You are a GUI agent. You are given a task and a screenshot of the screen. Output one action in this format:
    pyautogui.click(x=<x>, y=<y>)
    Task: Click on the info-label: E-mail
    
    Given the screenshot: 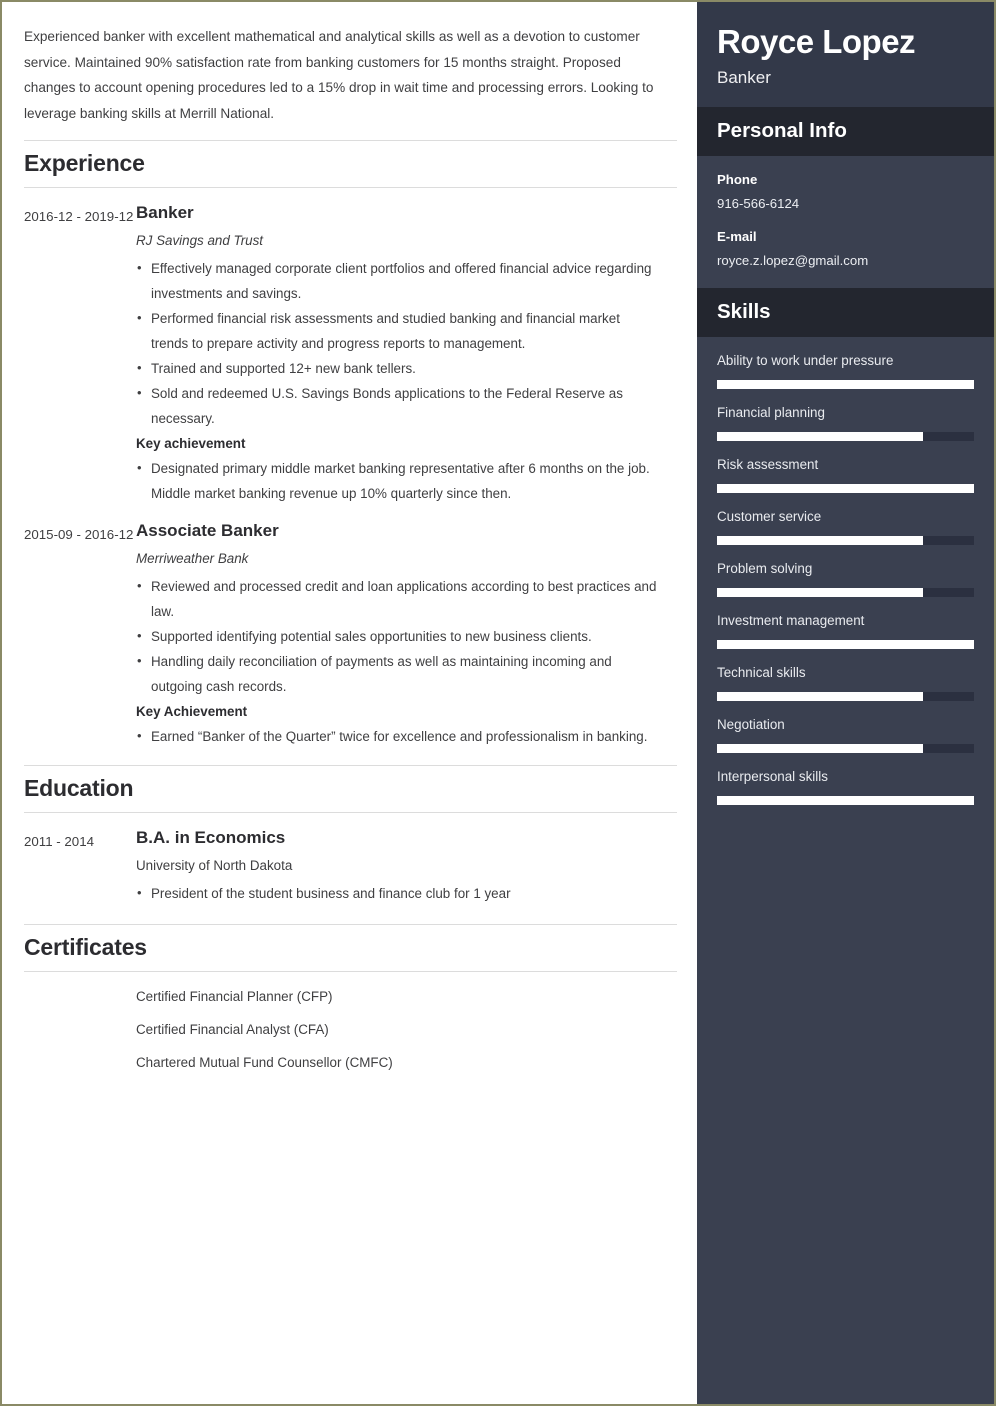 What is the action you would take?
    pyautogui.click(x=737, y=236)
    